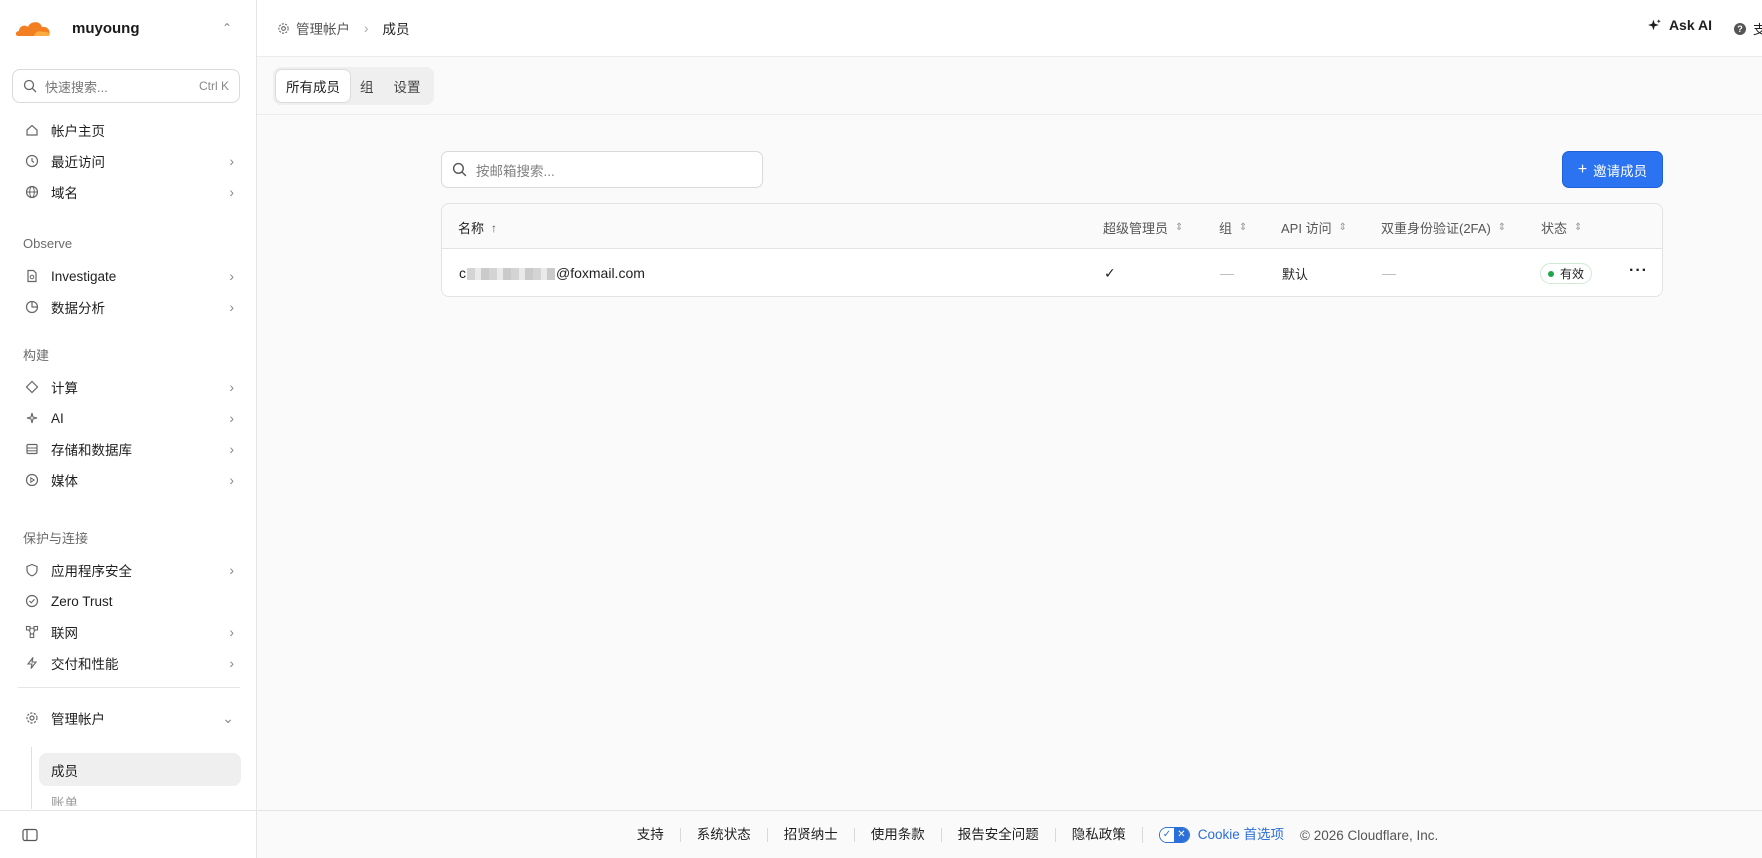 The image size is (1762, 858). I want to click on section-label-observe: Observe, so click(48, 243).